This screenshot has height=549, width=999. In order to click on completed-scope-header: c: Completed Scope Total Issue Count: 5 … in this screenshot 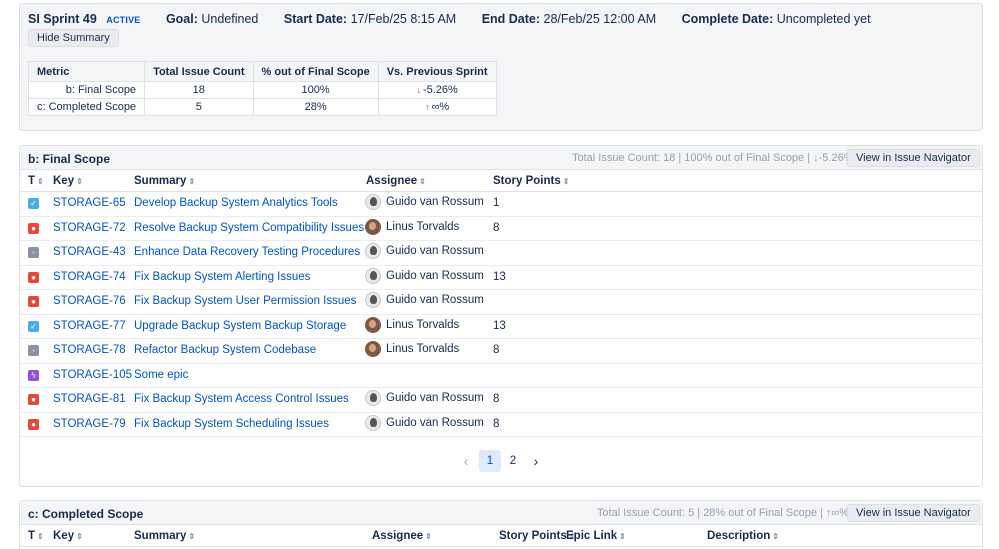, I will do `click(501, 513)`.